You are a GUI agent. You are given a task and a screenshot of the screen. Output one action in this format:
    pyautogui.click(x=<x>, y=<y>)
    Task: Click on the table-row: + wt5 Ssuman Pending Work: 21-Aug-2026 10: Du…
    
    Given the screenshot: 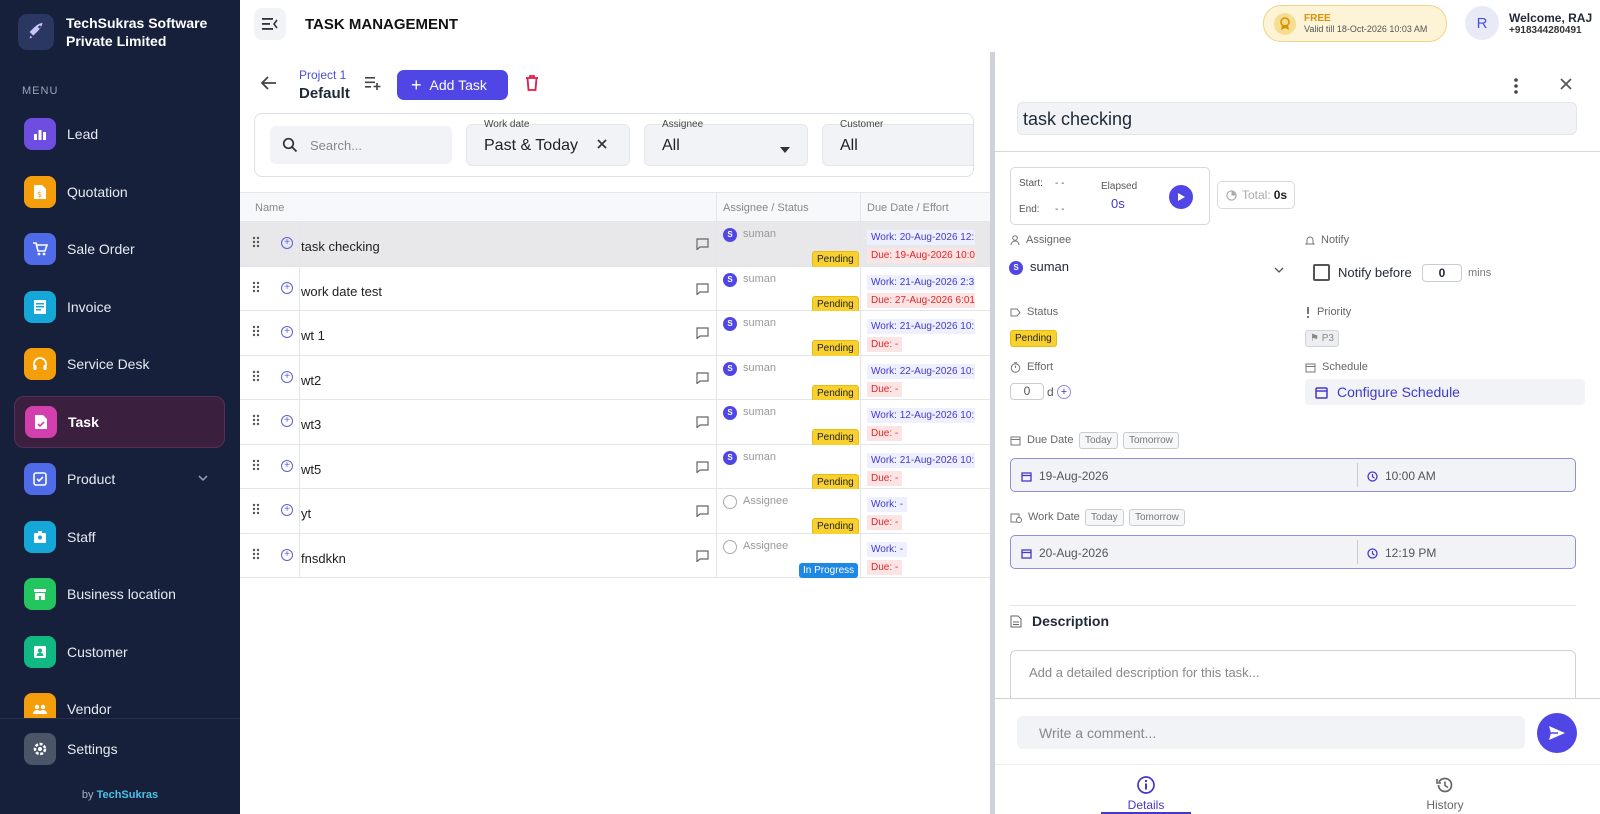 What is the action you would take?
    pyautogui.click(x=615, y=467)
    